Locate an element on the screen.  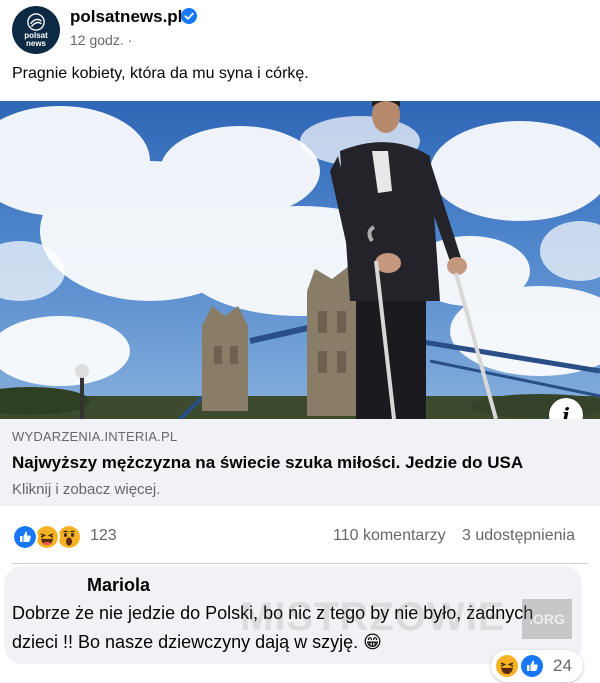
post-timestamp: 12 godz. · is located at coordinates (101, 40).